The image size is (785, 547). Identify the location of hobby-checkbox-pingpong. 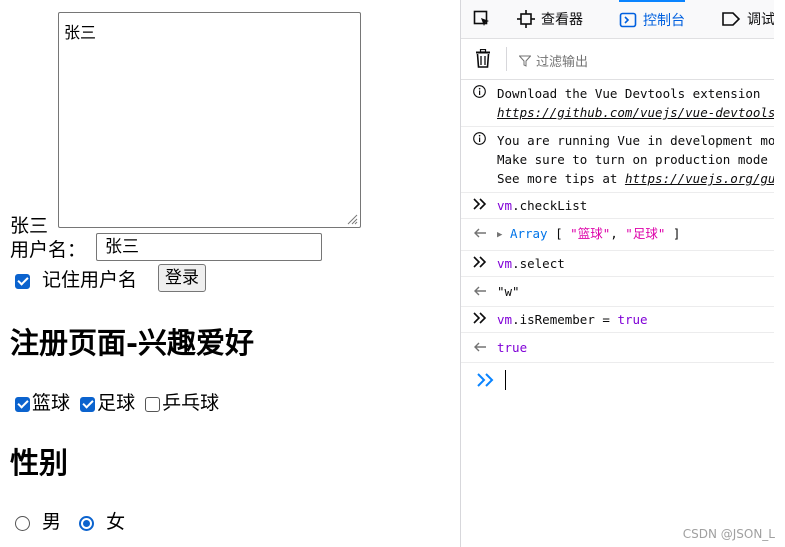
(153, 404).